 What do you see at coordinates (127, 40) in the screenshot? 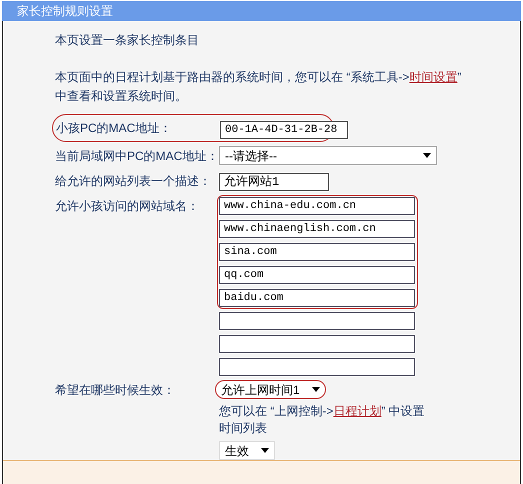
I see `intro-text: 本页设置一条家长控制条目` at bounding box center [127, 40].